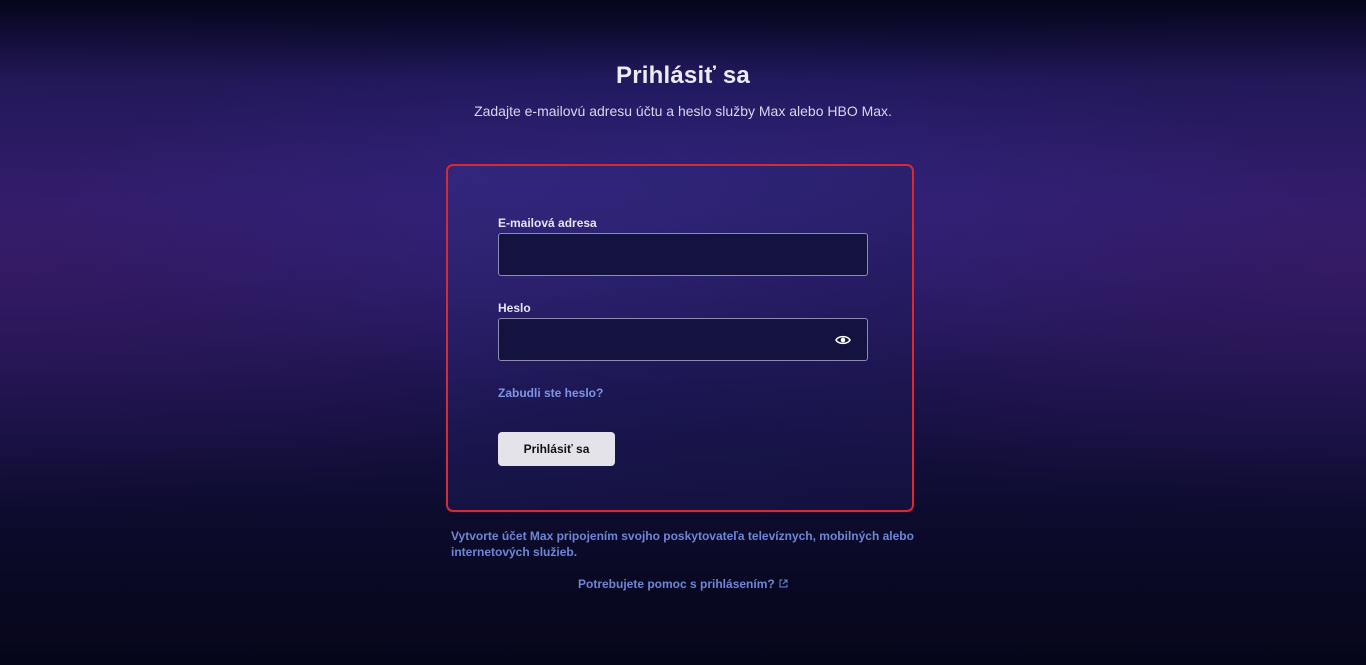 This screenshot has height=665, width=1366. What do you see at coordinates (514, 308) in the screenshot?
I see `password-label: Heslo` at bounding box center [514, 308].